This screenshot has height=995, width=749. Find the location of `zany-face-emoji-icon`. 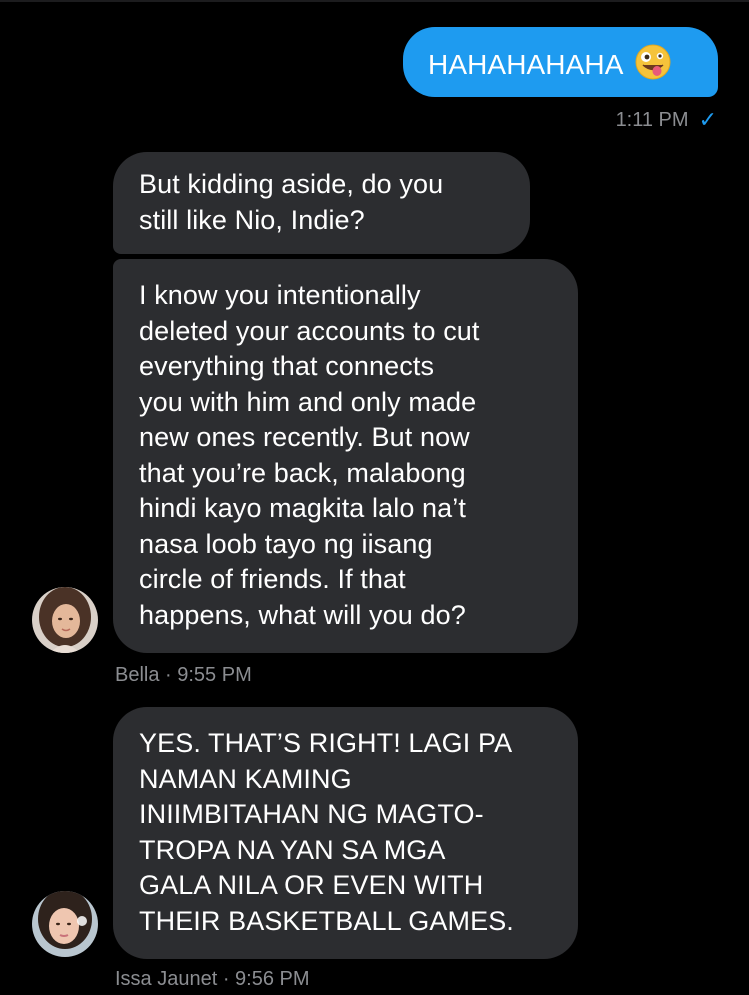

zany-face-emoji-icon is located at coordinates (653, 66).